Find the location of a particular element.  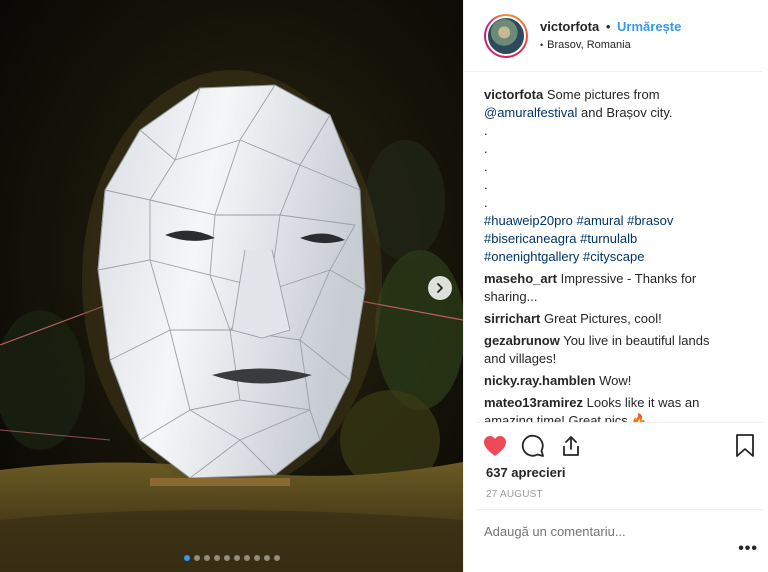

like-button is located at coordinates (495, 446).